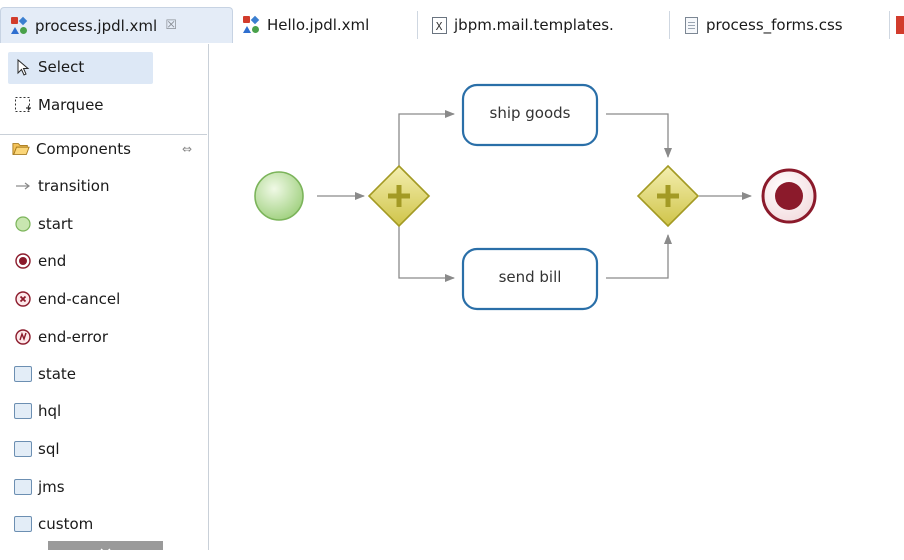 This screenshot has width=904, height=560. Describe the element at coordinates (774, 25) in the screenshot. I see `tab-label: process_forms.css` at that location.